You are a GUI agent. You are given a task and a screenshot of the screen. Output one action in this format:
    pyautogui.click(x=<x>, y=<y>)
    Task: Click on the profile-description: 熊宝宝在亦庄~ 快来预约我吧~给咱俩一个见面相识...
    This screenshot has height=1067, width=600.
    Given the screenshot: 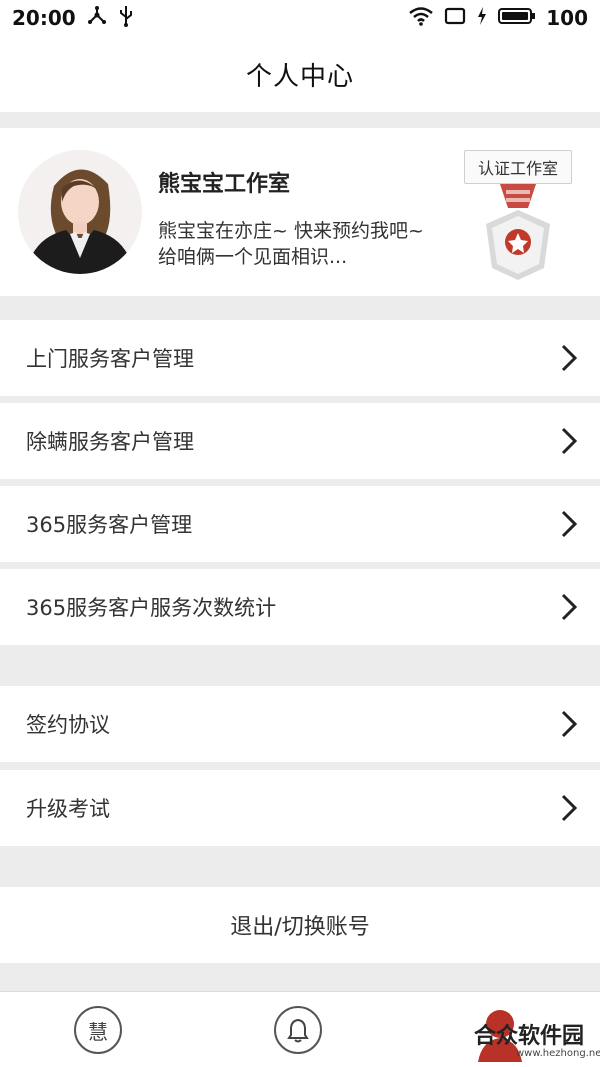 What is the action you would take?
    pyautogui.click(x=291, y=244)
    